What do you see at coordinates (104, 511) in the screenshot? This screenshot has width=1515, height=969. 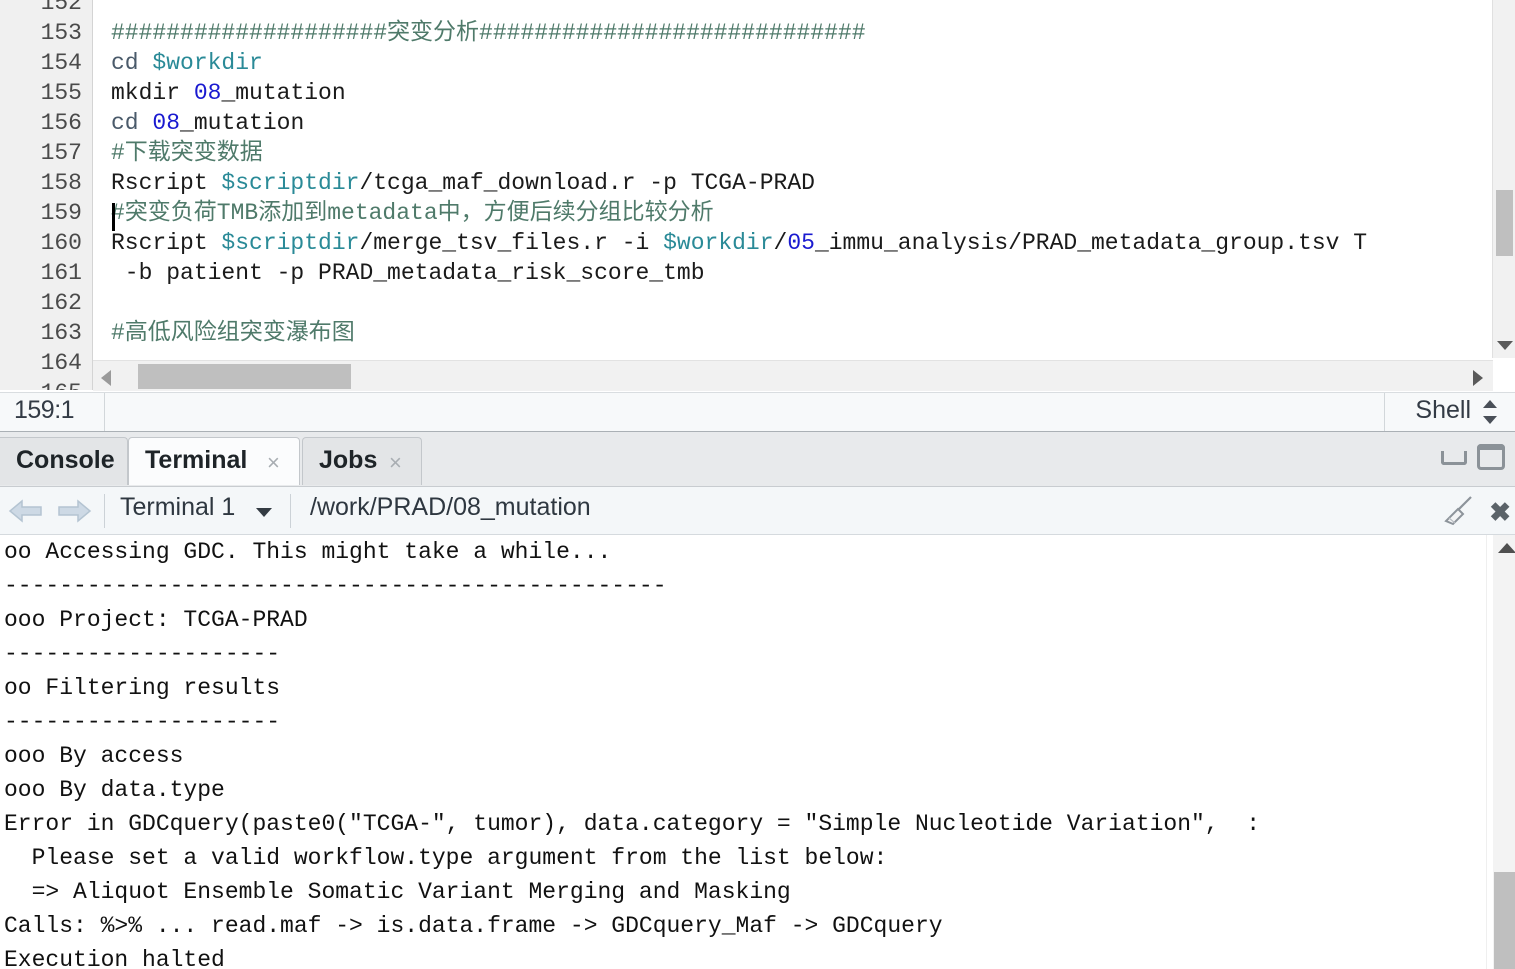 I see `toolbar-divider` at bounding box center [104, 511].